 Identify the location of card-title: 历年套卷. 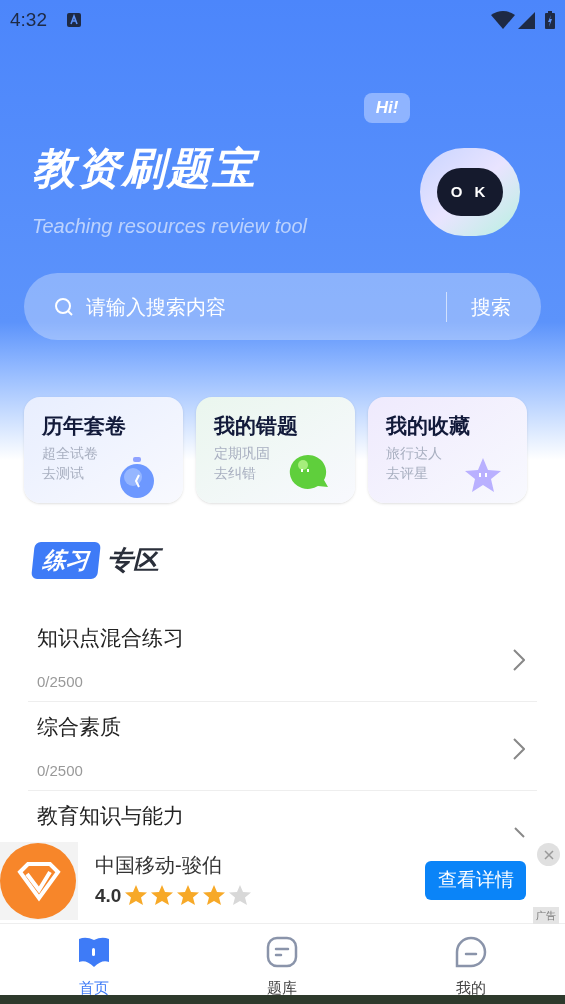
(84, 425).